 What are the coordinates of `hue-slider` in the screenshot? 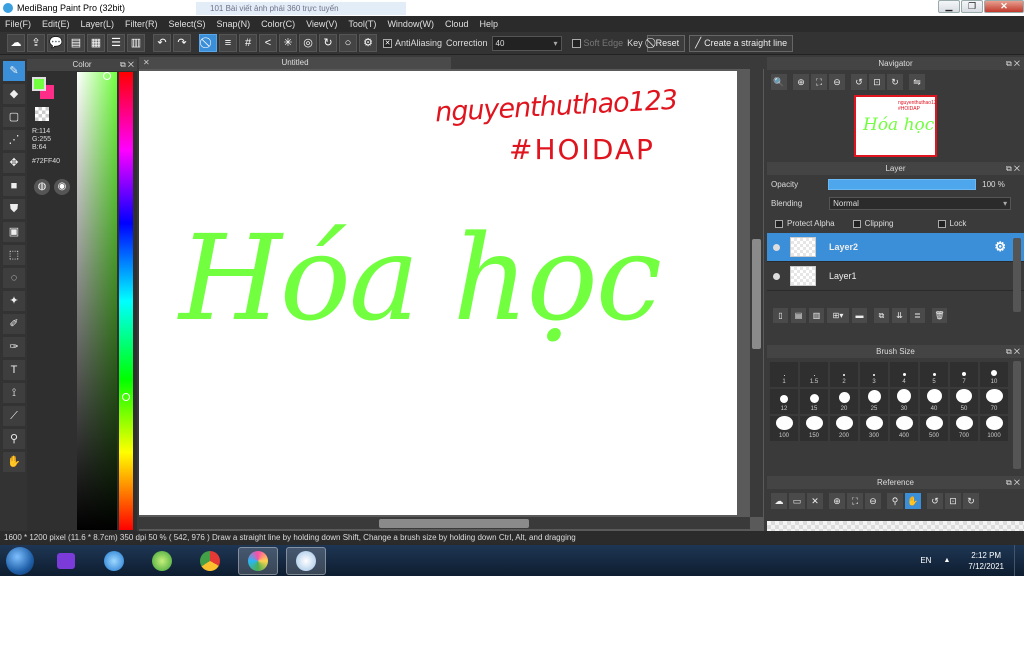 It's located at (126, 301).